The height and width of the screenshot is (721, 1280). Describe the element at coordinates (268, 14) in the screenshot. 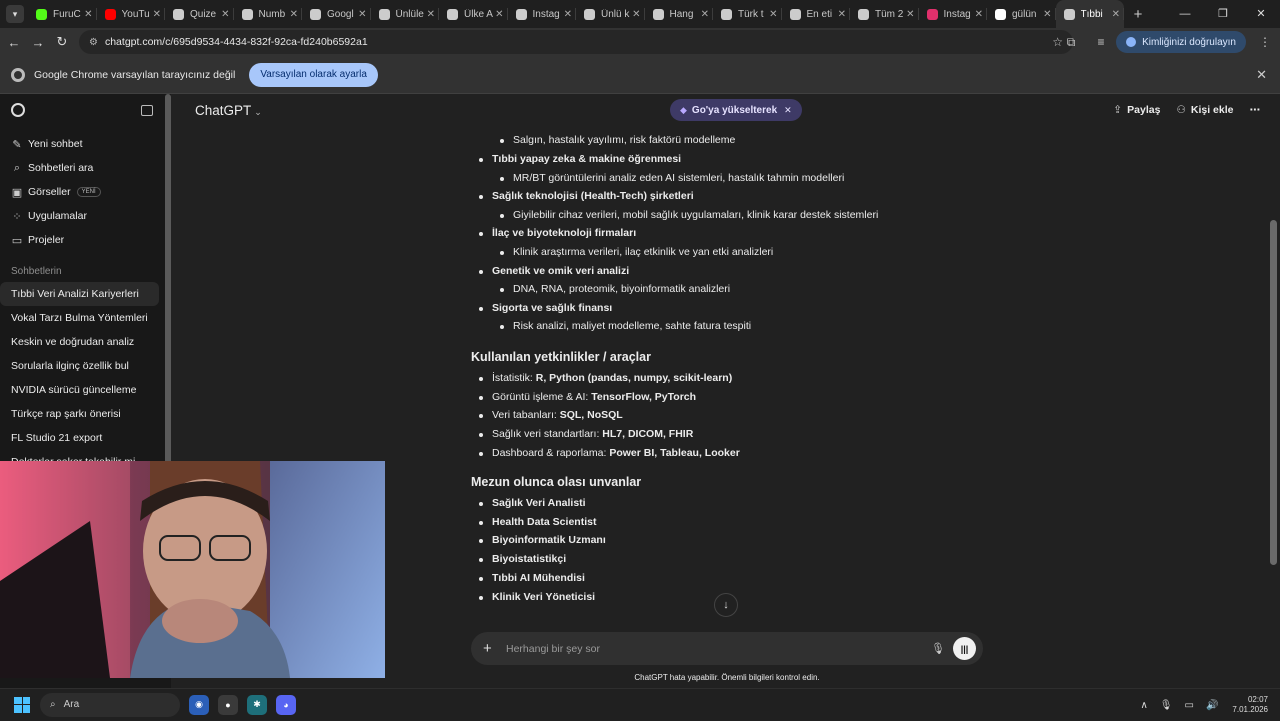

I see `browser-tab: Numb ✕` at that location.